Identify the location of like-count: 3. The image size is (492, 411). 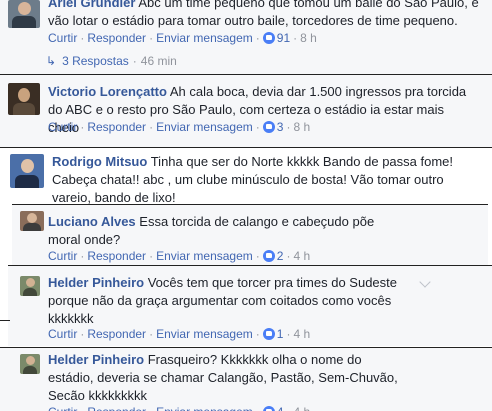
(280, 127).